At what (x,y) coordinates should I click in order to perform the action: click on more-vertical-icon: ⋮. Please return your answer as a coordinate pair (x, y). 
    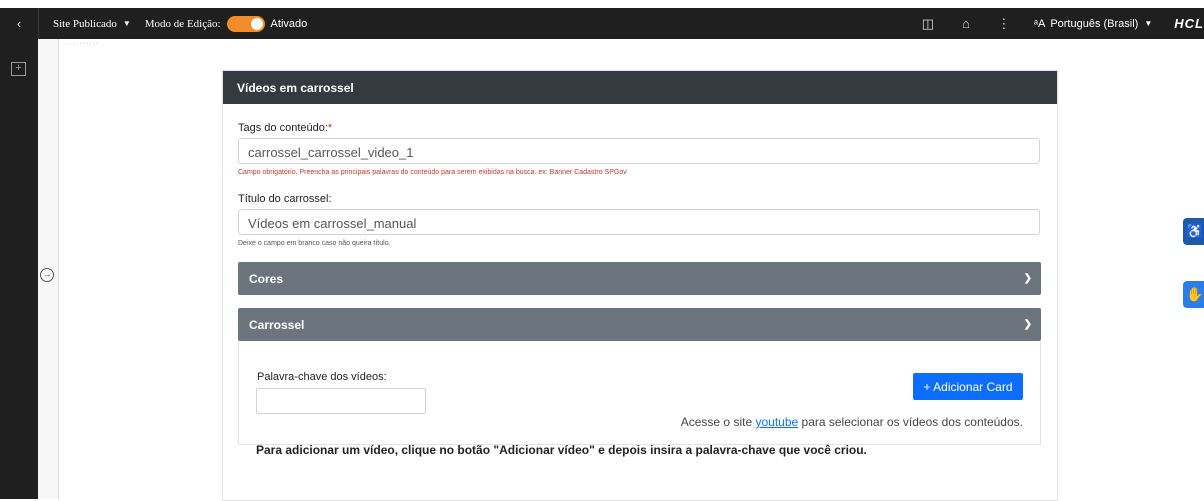
    Looking at the image, I should click on (1004, 24).